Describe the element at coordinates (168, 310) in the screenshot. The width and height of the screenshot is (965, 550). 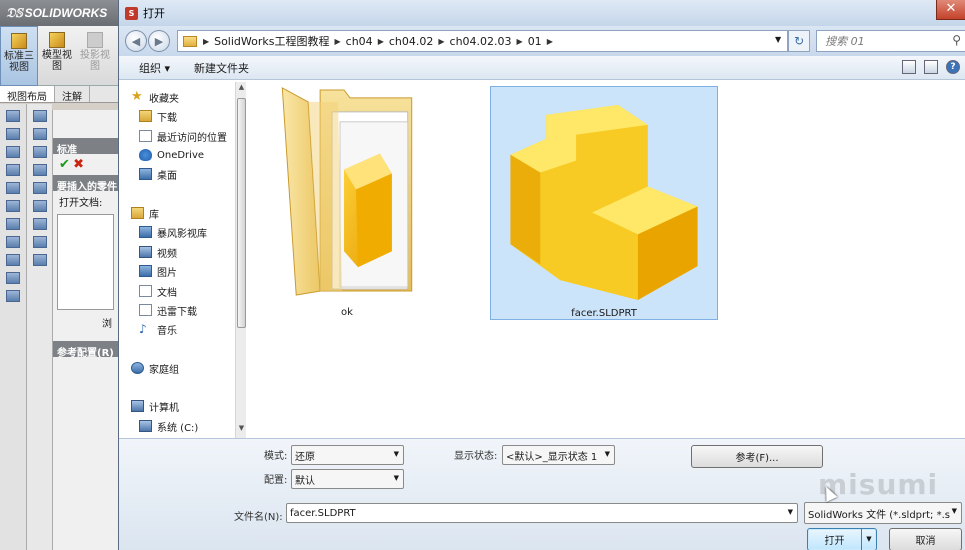
I see `nav-library-item: 迅雷下载` at that location.